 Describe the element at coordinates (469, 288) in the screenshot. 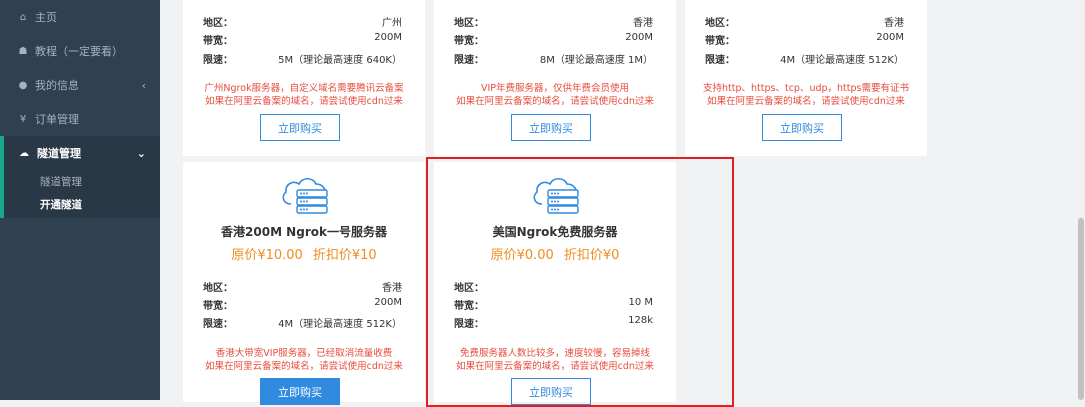

I see `region-row: 地区：` at that location.